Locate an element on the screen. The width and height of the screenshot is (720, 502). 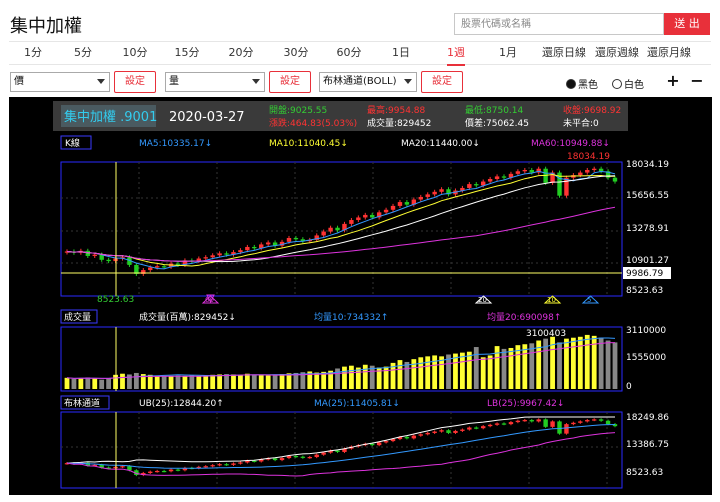
indicator-select: 布林通道(BOLL) is located at coordinates (368, 82).